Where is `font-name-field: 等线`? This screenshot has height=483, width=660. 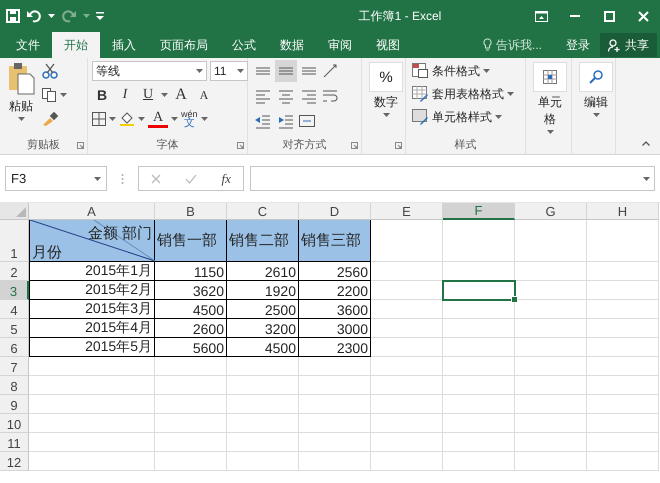 font-name-field: 等线 is located at coordinates (149, 71).